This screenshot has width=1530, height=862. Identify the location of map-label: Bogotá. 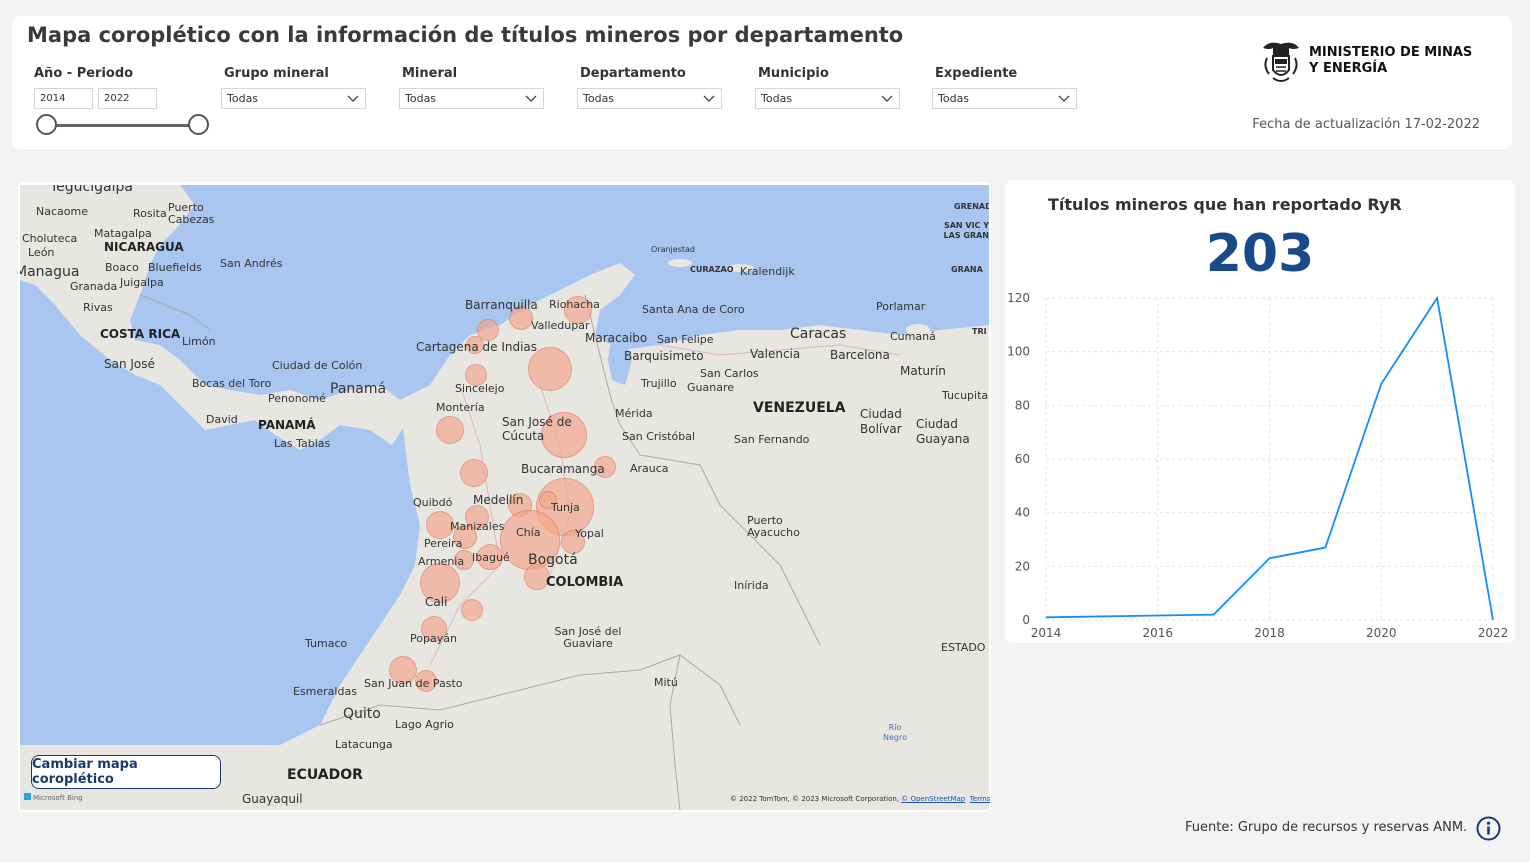
(553, 560).